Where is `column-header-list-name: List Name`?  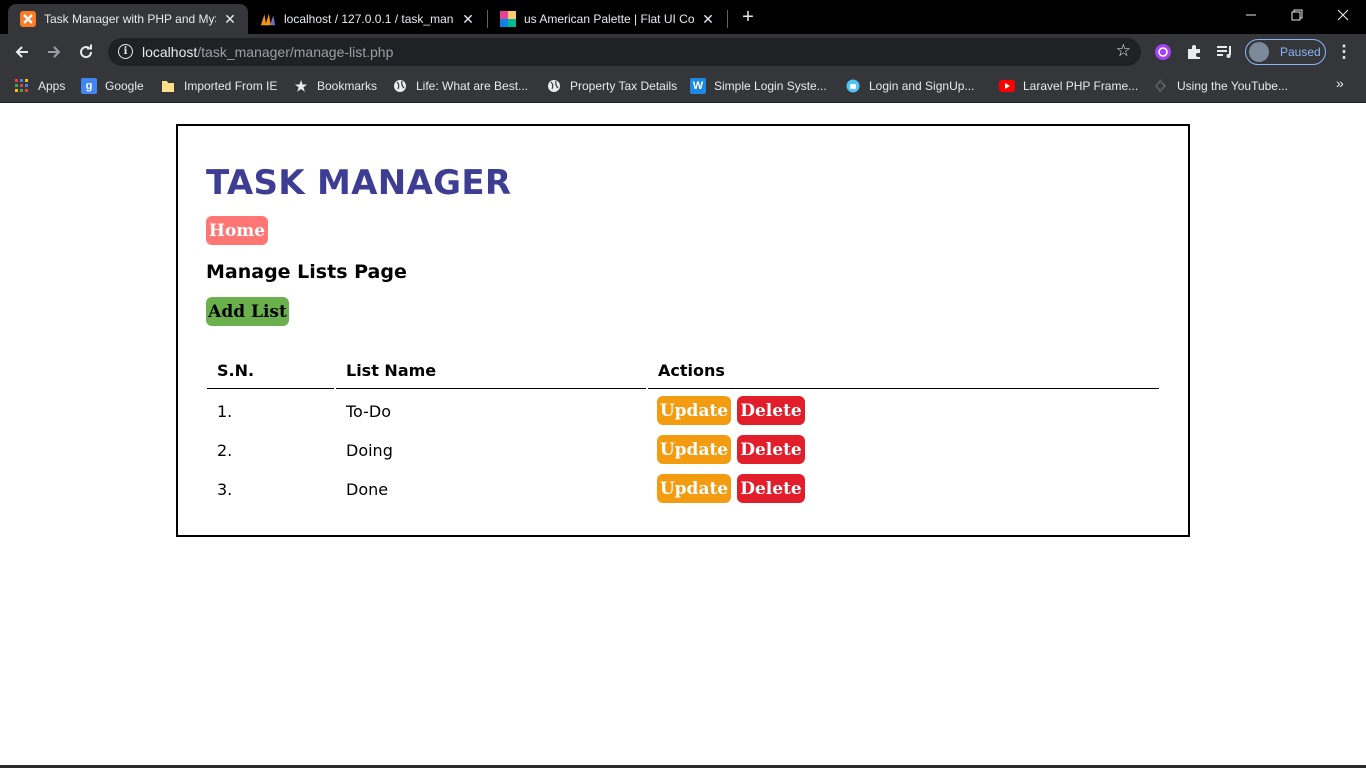 column-header-list-name: List Name is located at coordinates (491, 373).